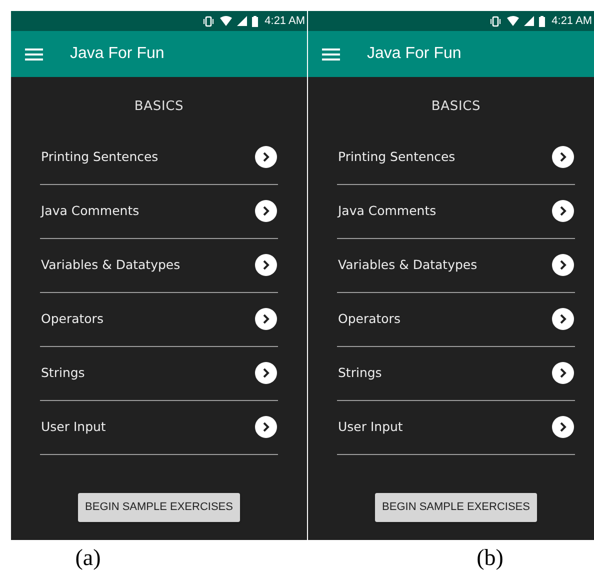 This screenshot has width=594, height=572. What do you see at coordinates (490, 557) in the screenshot?
I see `figure-caption: (b)` at bounding box center [490, 557].